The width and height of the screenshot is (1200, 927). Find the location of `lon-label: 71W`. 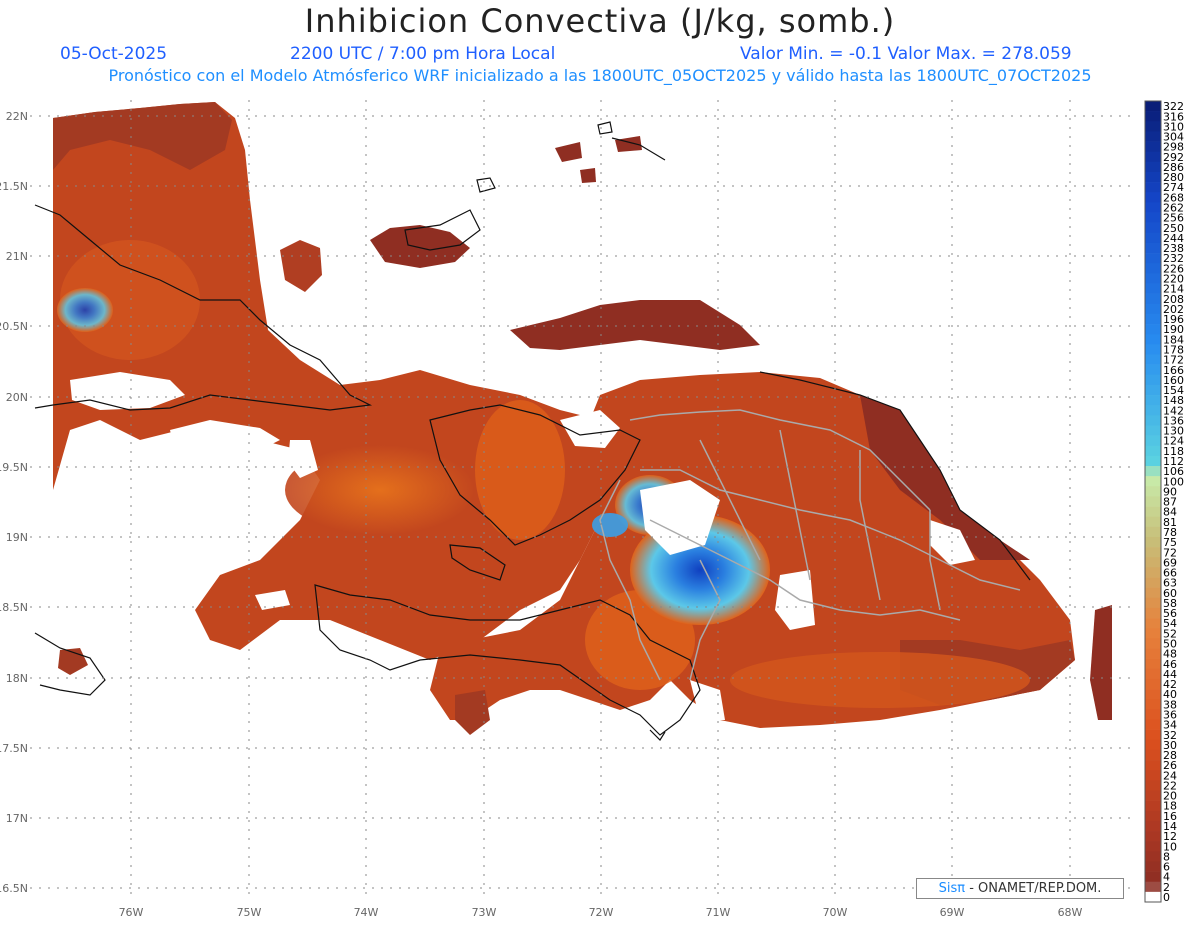

lon-label: 71W is located at coordinates (718, 912).